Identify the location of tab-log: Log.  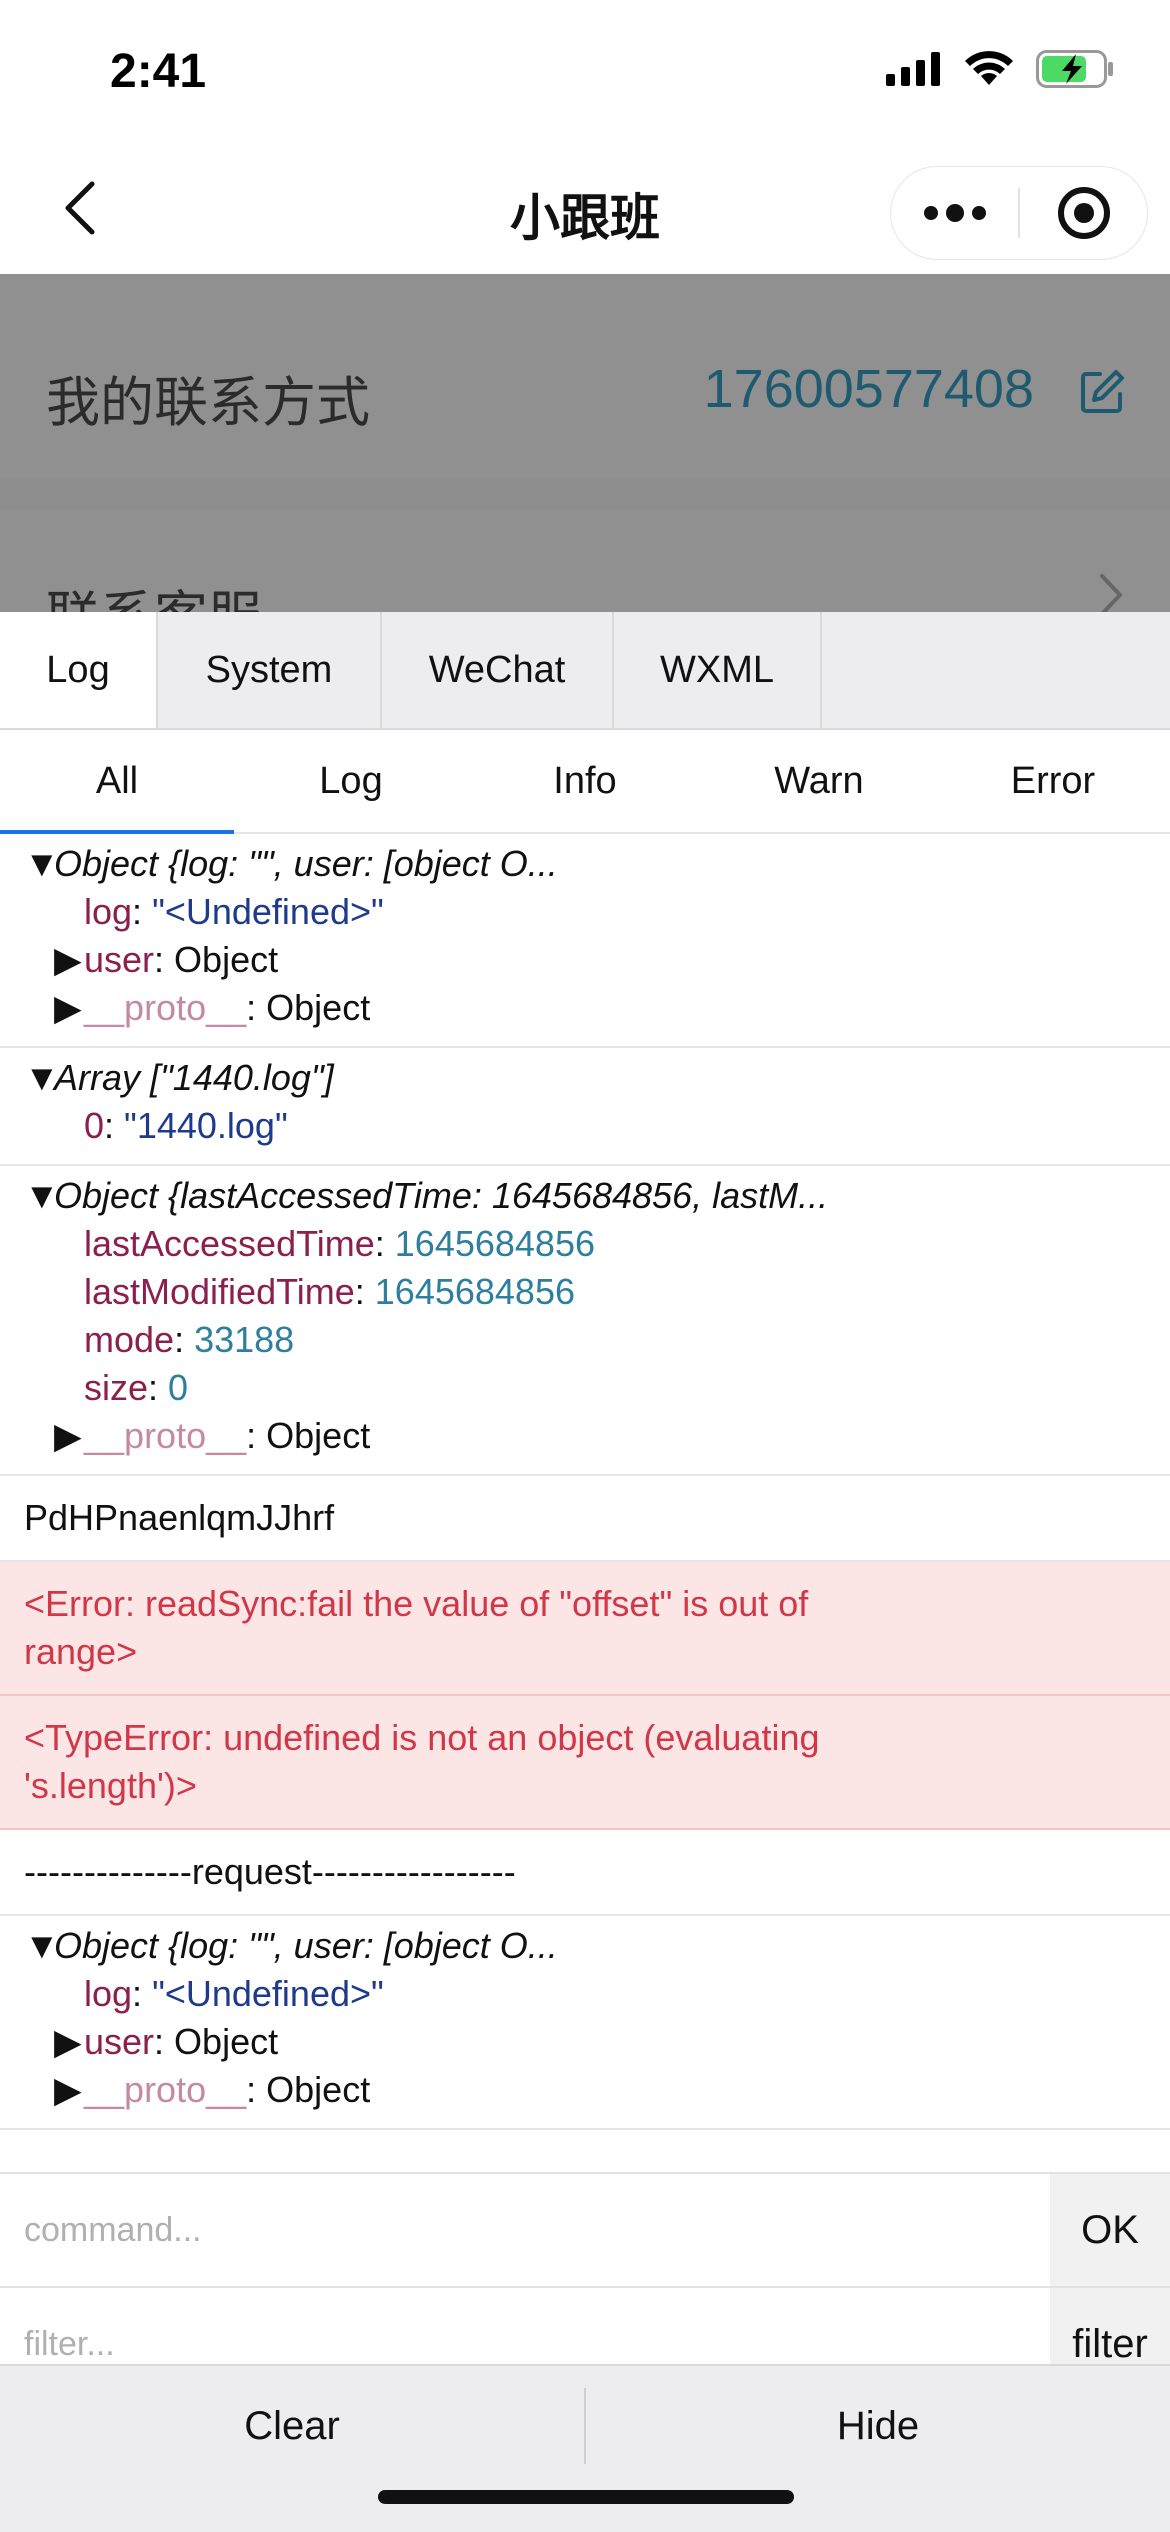
(79, 670).